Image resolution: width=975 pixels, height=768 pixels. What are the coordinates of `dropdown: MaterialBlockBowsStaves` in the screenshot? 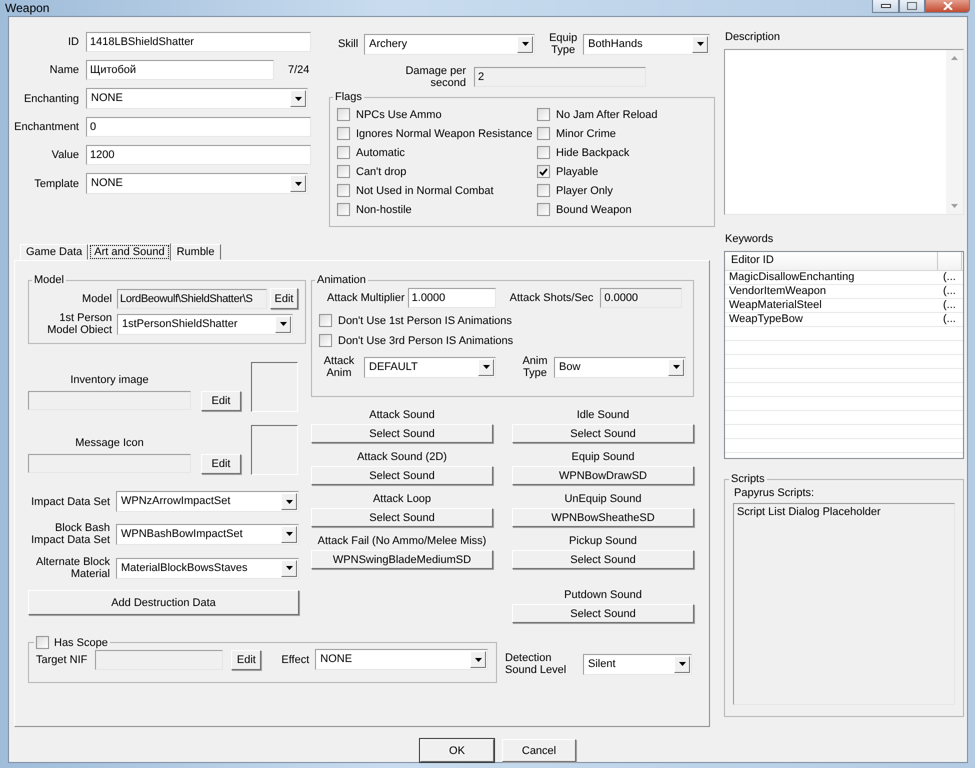 It's located at (207, 568).